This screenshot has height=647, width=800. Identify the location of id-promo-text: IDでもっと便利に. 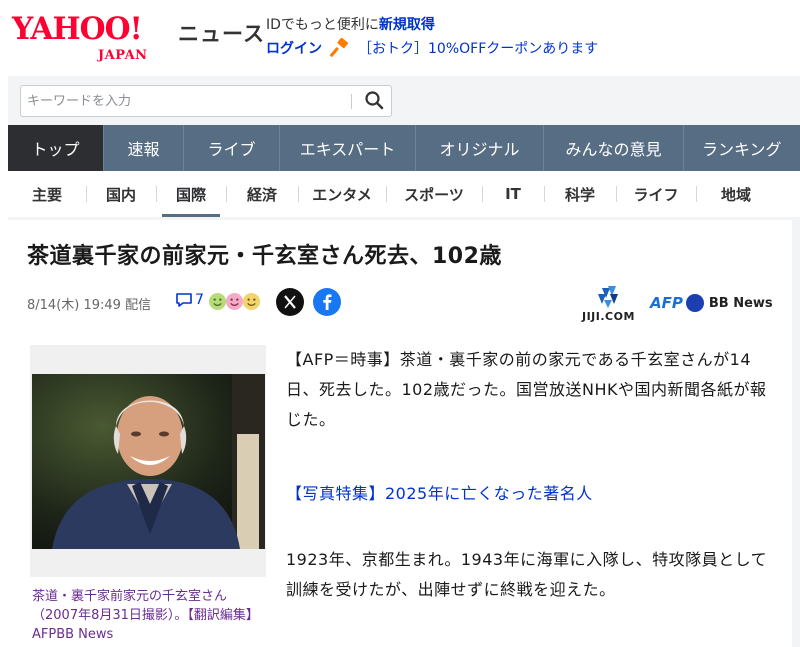
(322, 25).